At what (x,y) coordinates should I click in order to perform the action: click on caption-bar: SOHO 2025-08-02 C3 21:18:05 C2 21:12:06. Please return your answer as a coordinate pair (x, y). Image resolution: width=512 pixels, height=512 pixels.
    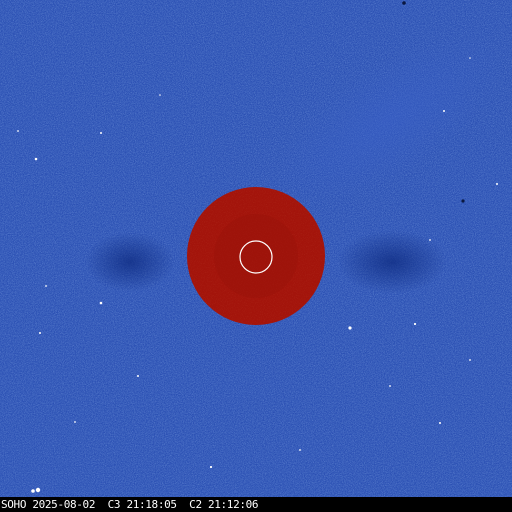
    Looking at the image, I should click on (256, 504).